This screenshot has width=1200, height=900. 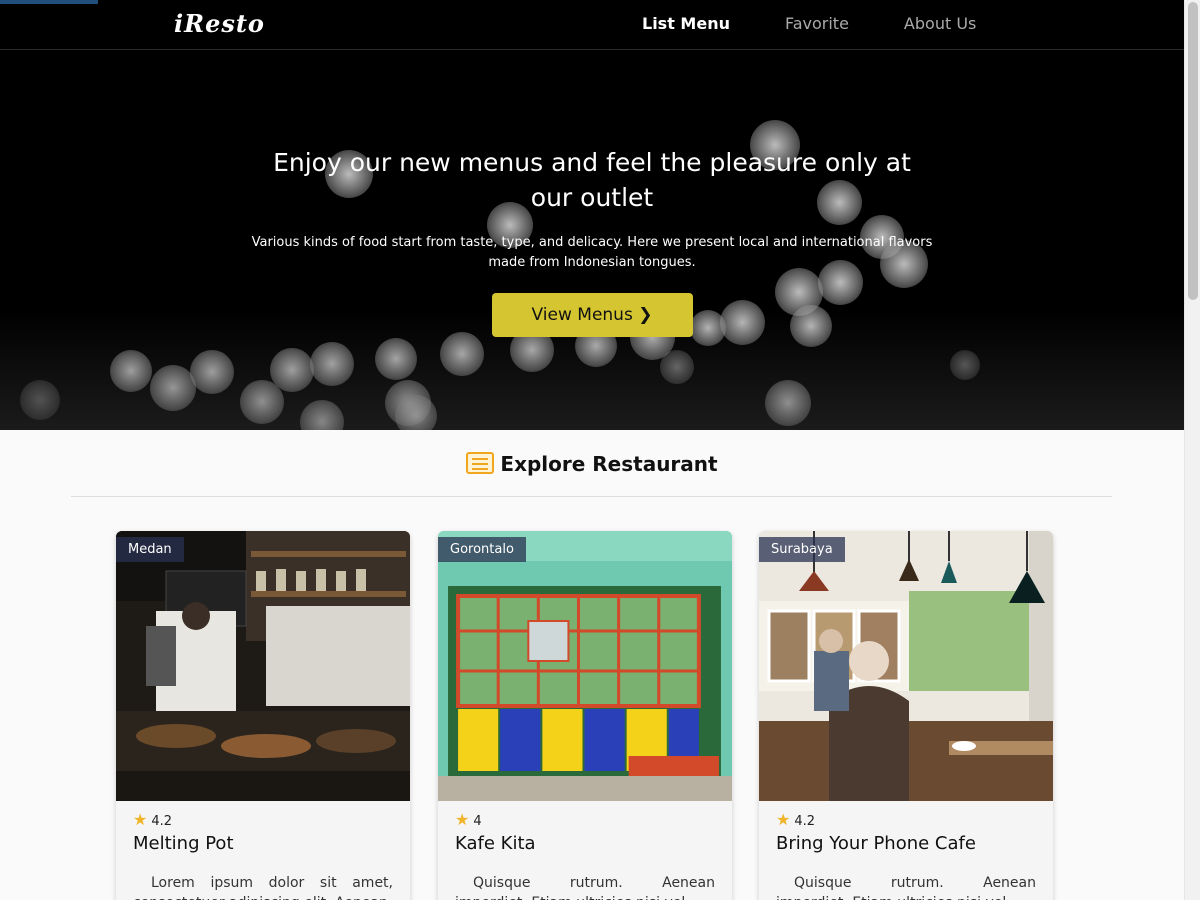 What do you see at coordinates (482, 549) in the screenshot?
I see `city-badge: Gorontalo` at bounding box center [482, 549].